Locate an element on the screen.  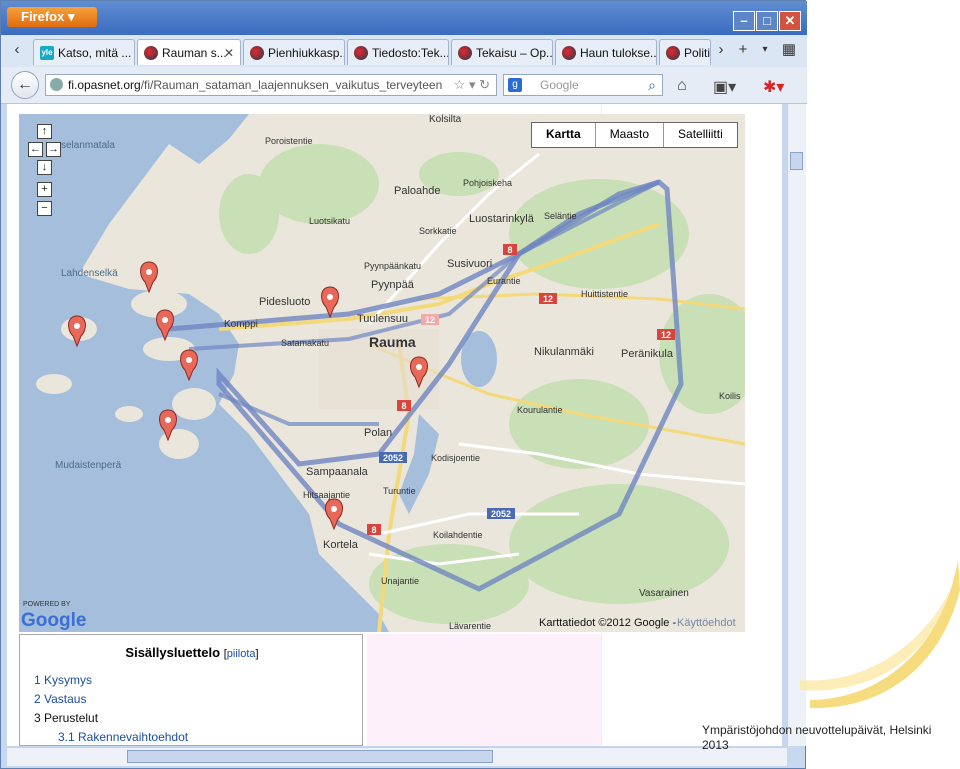
toc-bracket: ] is located at coordinates (257, 654).